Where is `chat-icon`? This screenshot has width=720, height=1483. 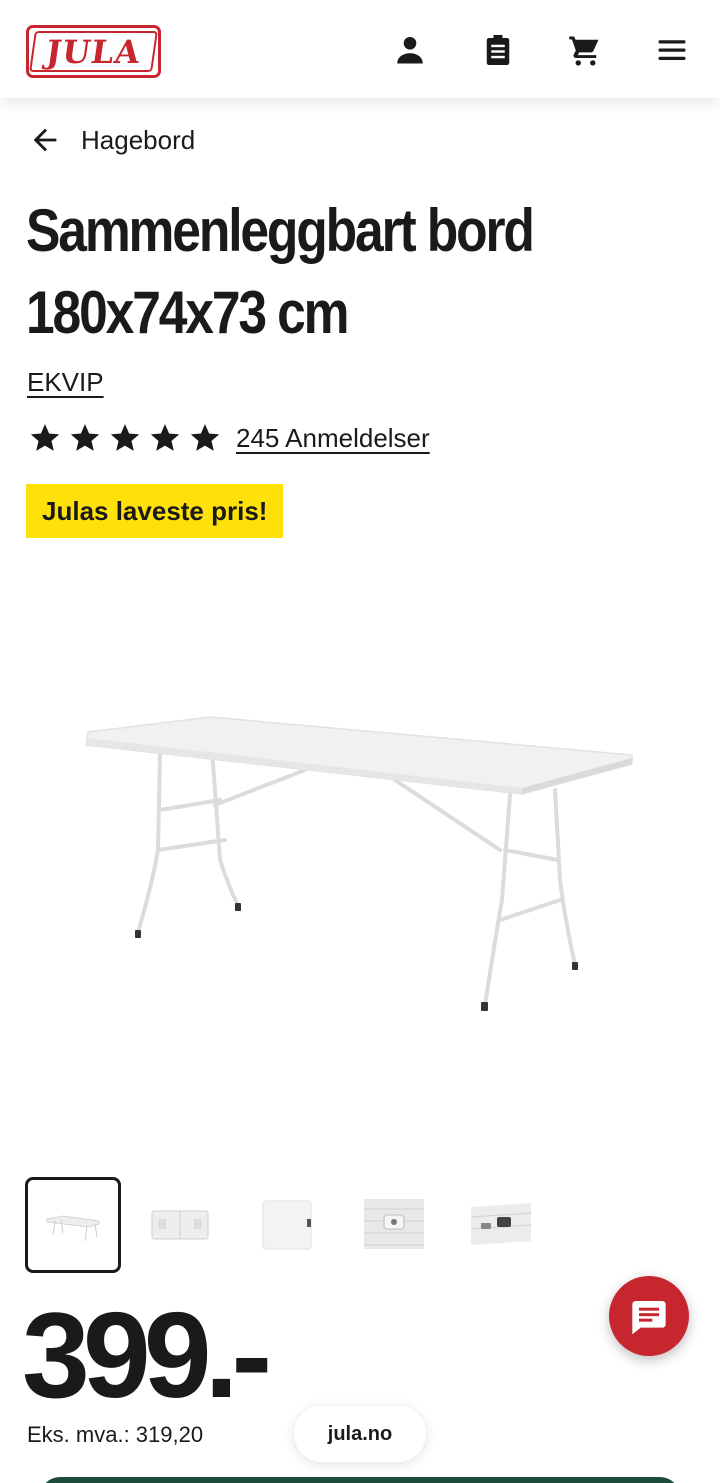
chat-icon is located at coordinates (649, 1318).